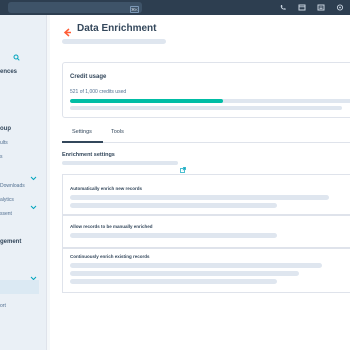  I want to click on credit-usage-note-placeholder, so click(206, 108).